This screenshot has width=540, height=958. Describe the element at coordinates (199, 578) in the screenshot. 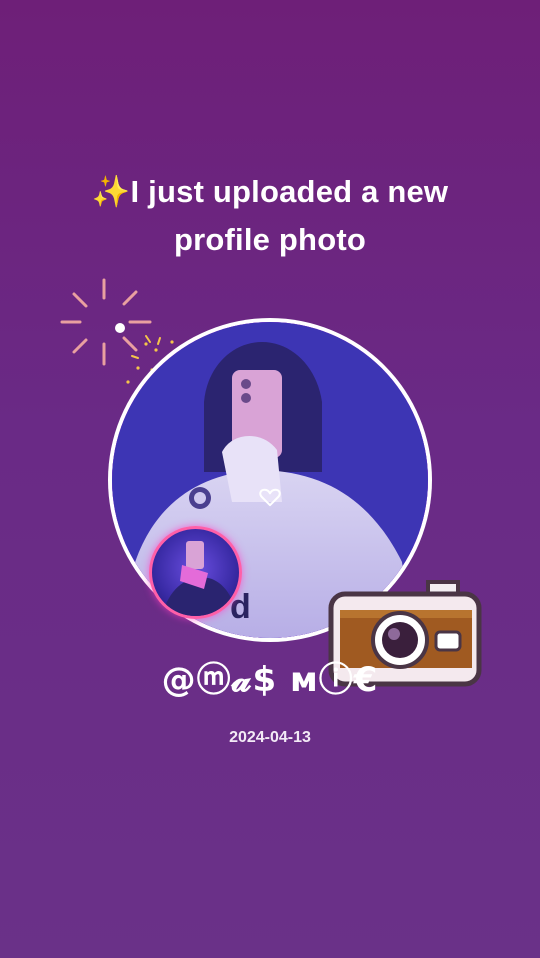

I see `mini-avatar-image` at that location.